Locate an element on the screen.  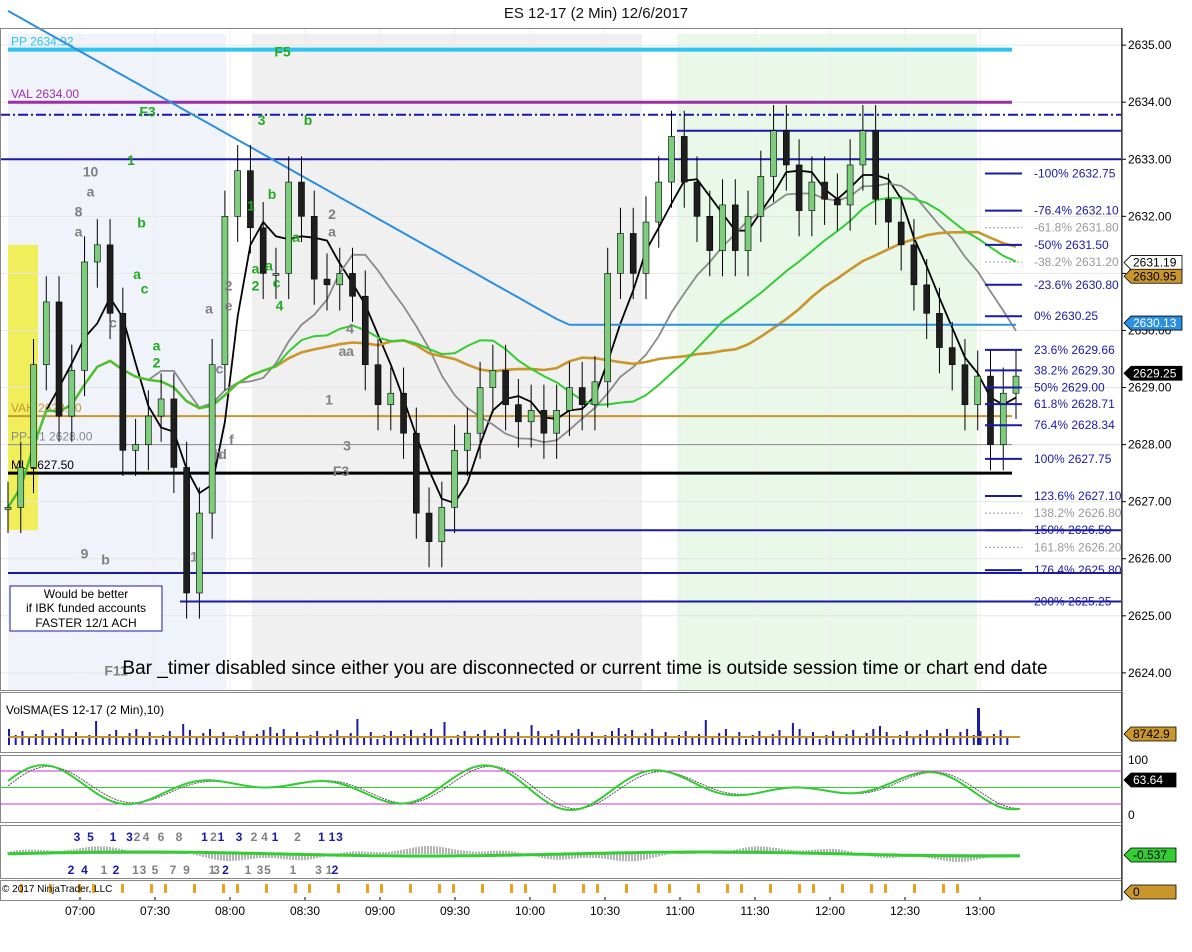
fib-label: 138.2% 2626.80 is located at coordinates (1078, 513).